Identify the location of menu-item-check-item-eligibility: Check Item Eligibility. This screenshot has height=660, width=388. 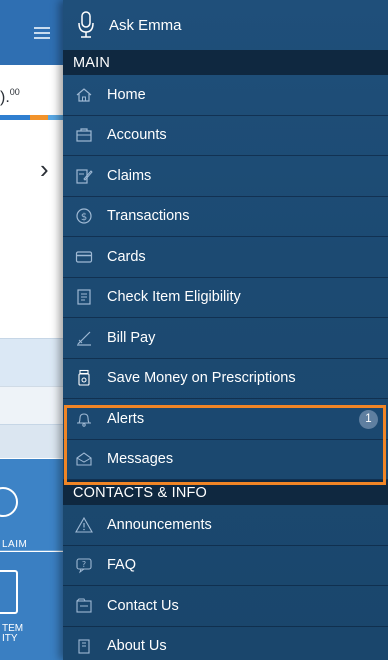
(225, 298).